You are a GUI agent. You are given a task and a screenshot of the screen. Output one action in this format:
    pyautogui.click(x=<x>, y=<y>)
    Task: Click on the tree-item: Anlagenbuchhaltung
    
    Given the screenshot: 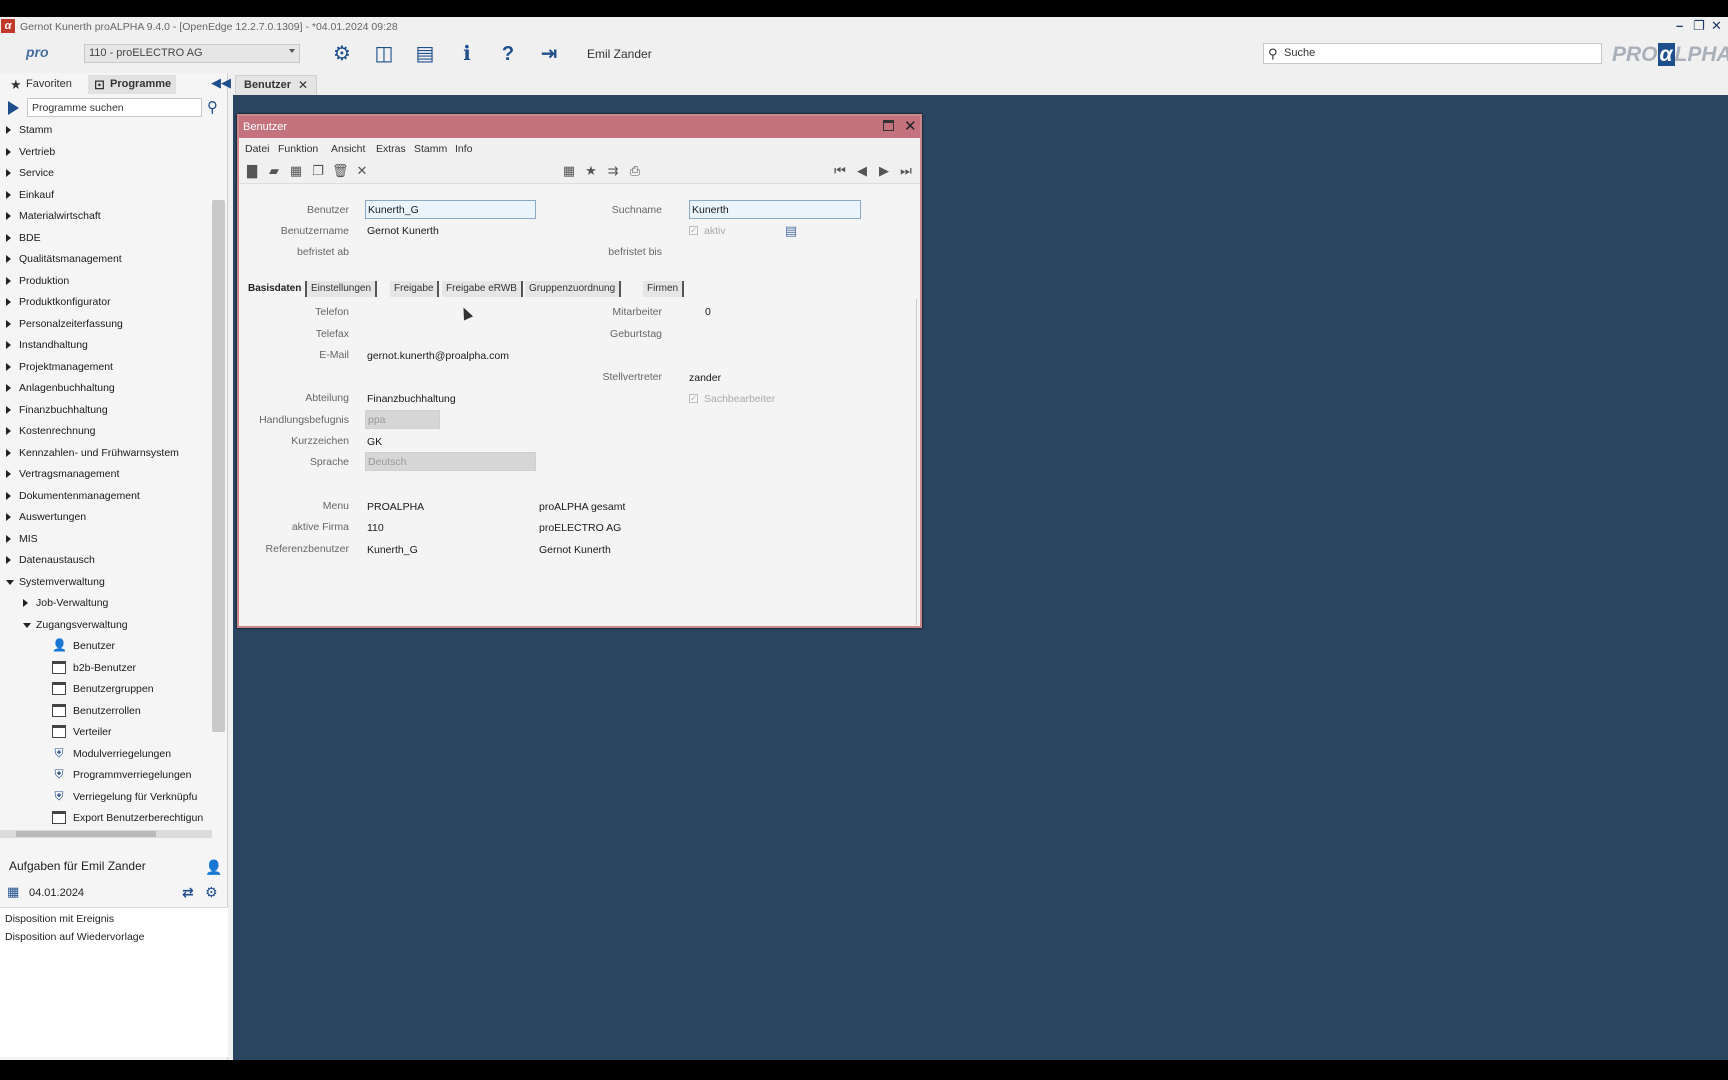 What is the action you would take?
    pyautogui.click(x=106, y=389)
    